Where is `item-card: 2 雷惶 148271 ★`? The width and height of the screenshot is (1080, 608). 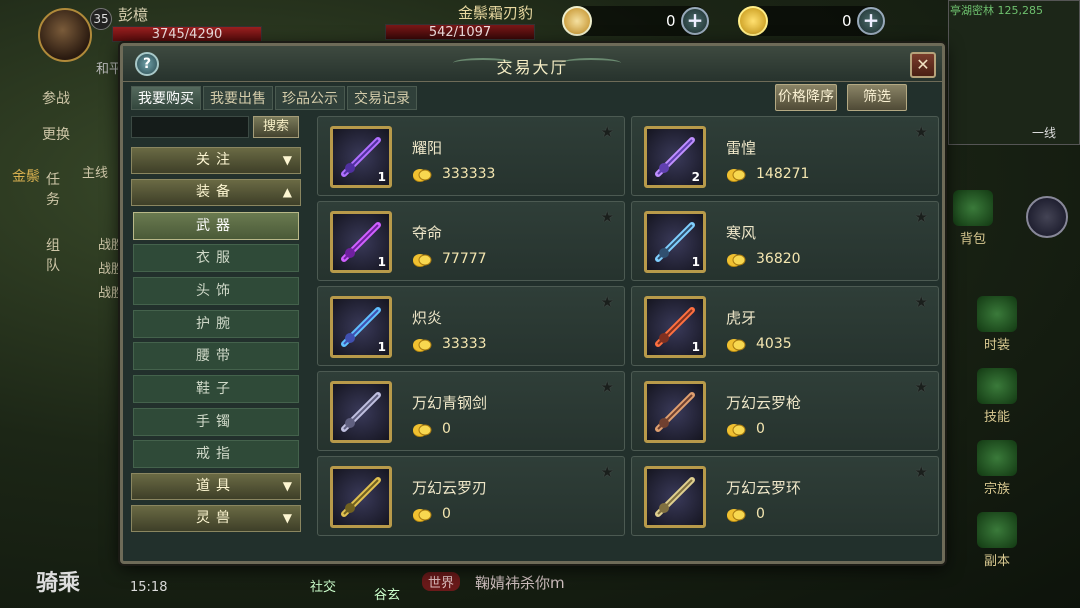
item-card: 2 雷惶 148271 ★ is located at coordinates (785, 156).